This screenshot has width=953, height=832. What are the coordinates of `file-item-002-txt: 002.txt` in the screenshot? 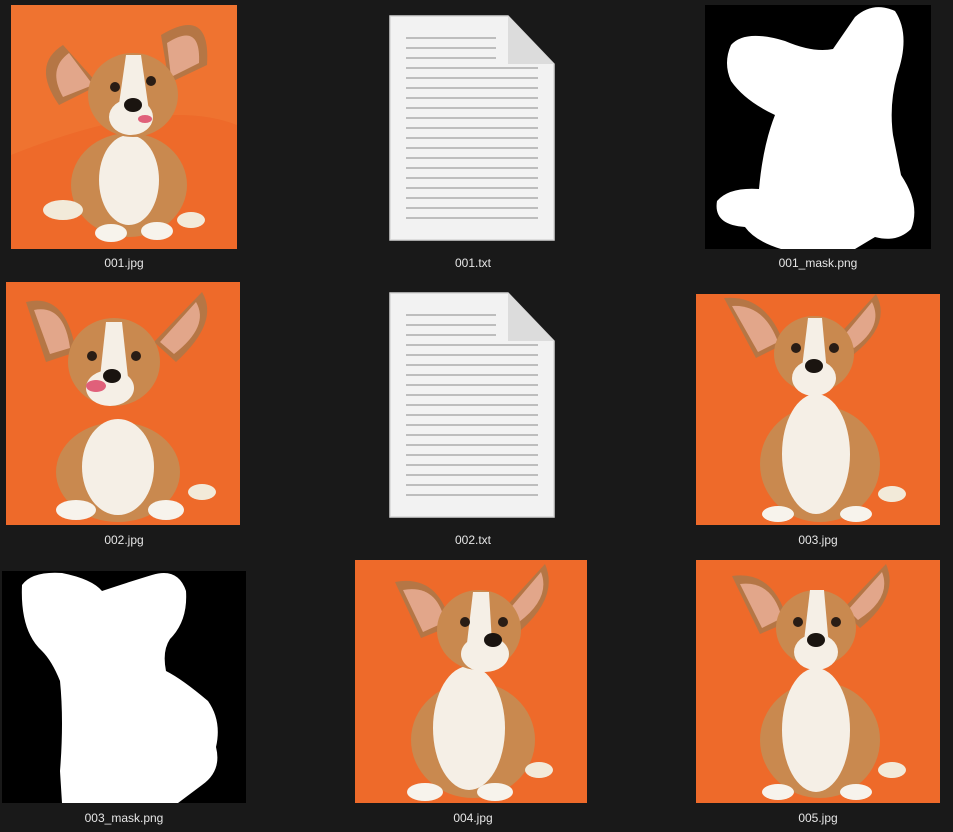 It's located at (473, 412).